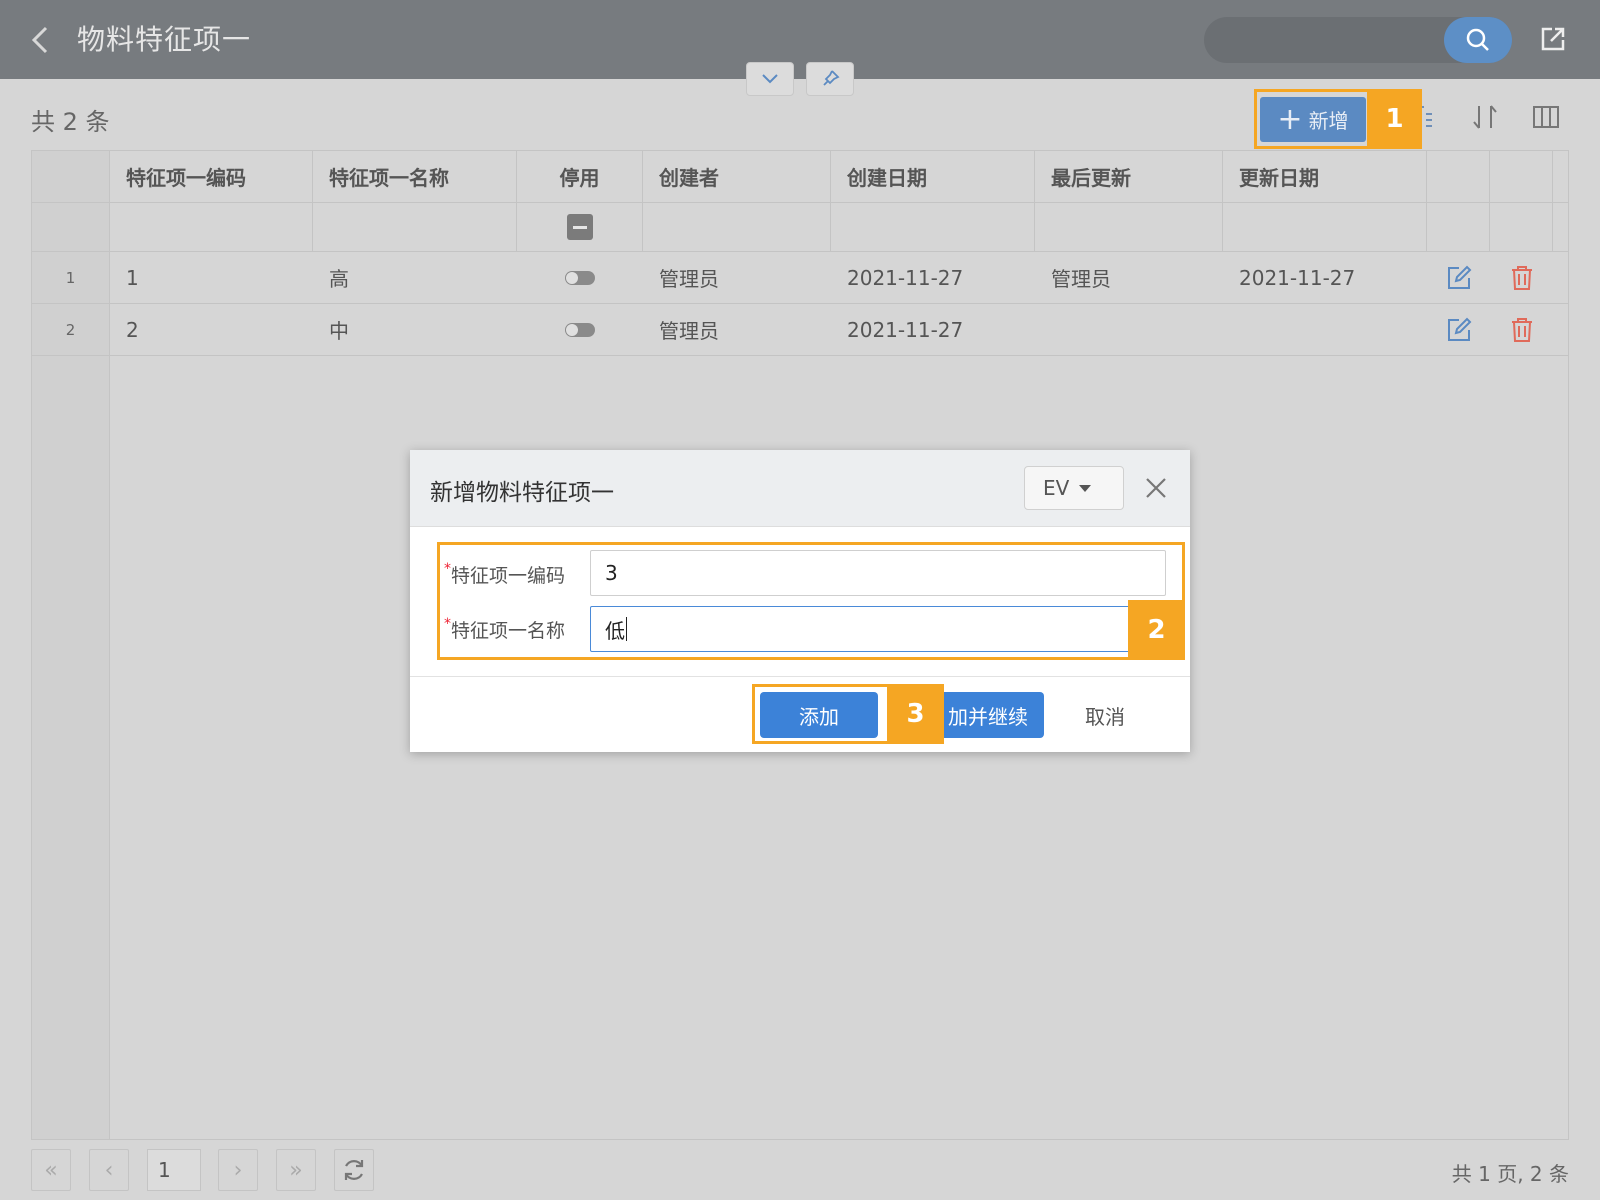 The width and height of the screenshot is (1600, 1200). Describe the element at coordinates (1485, 117) in the screenshot. I see `sort-icon` at that location.